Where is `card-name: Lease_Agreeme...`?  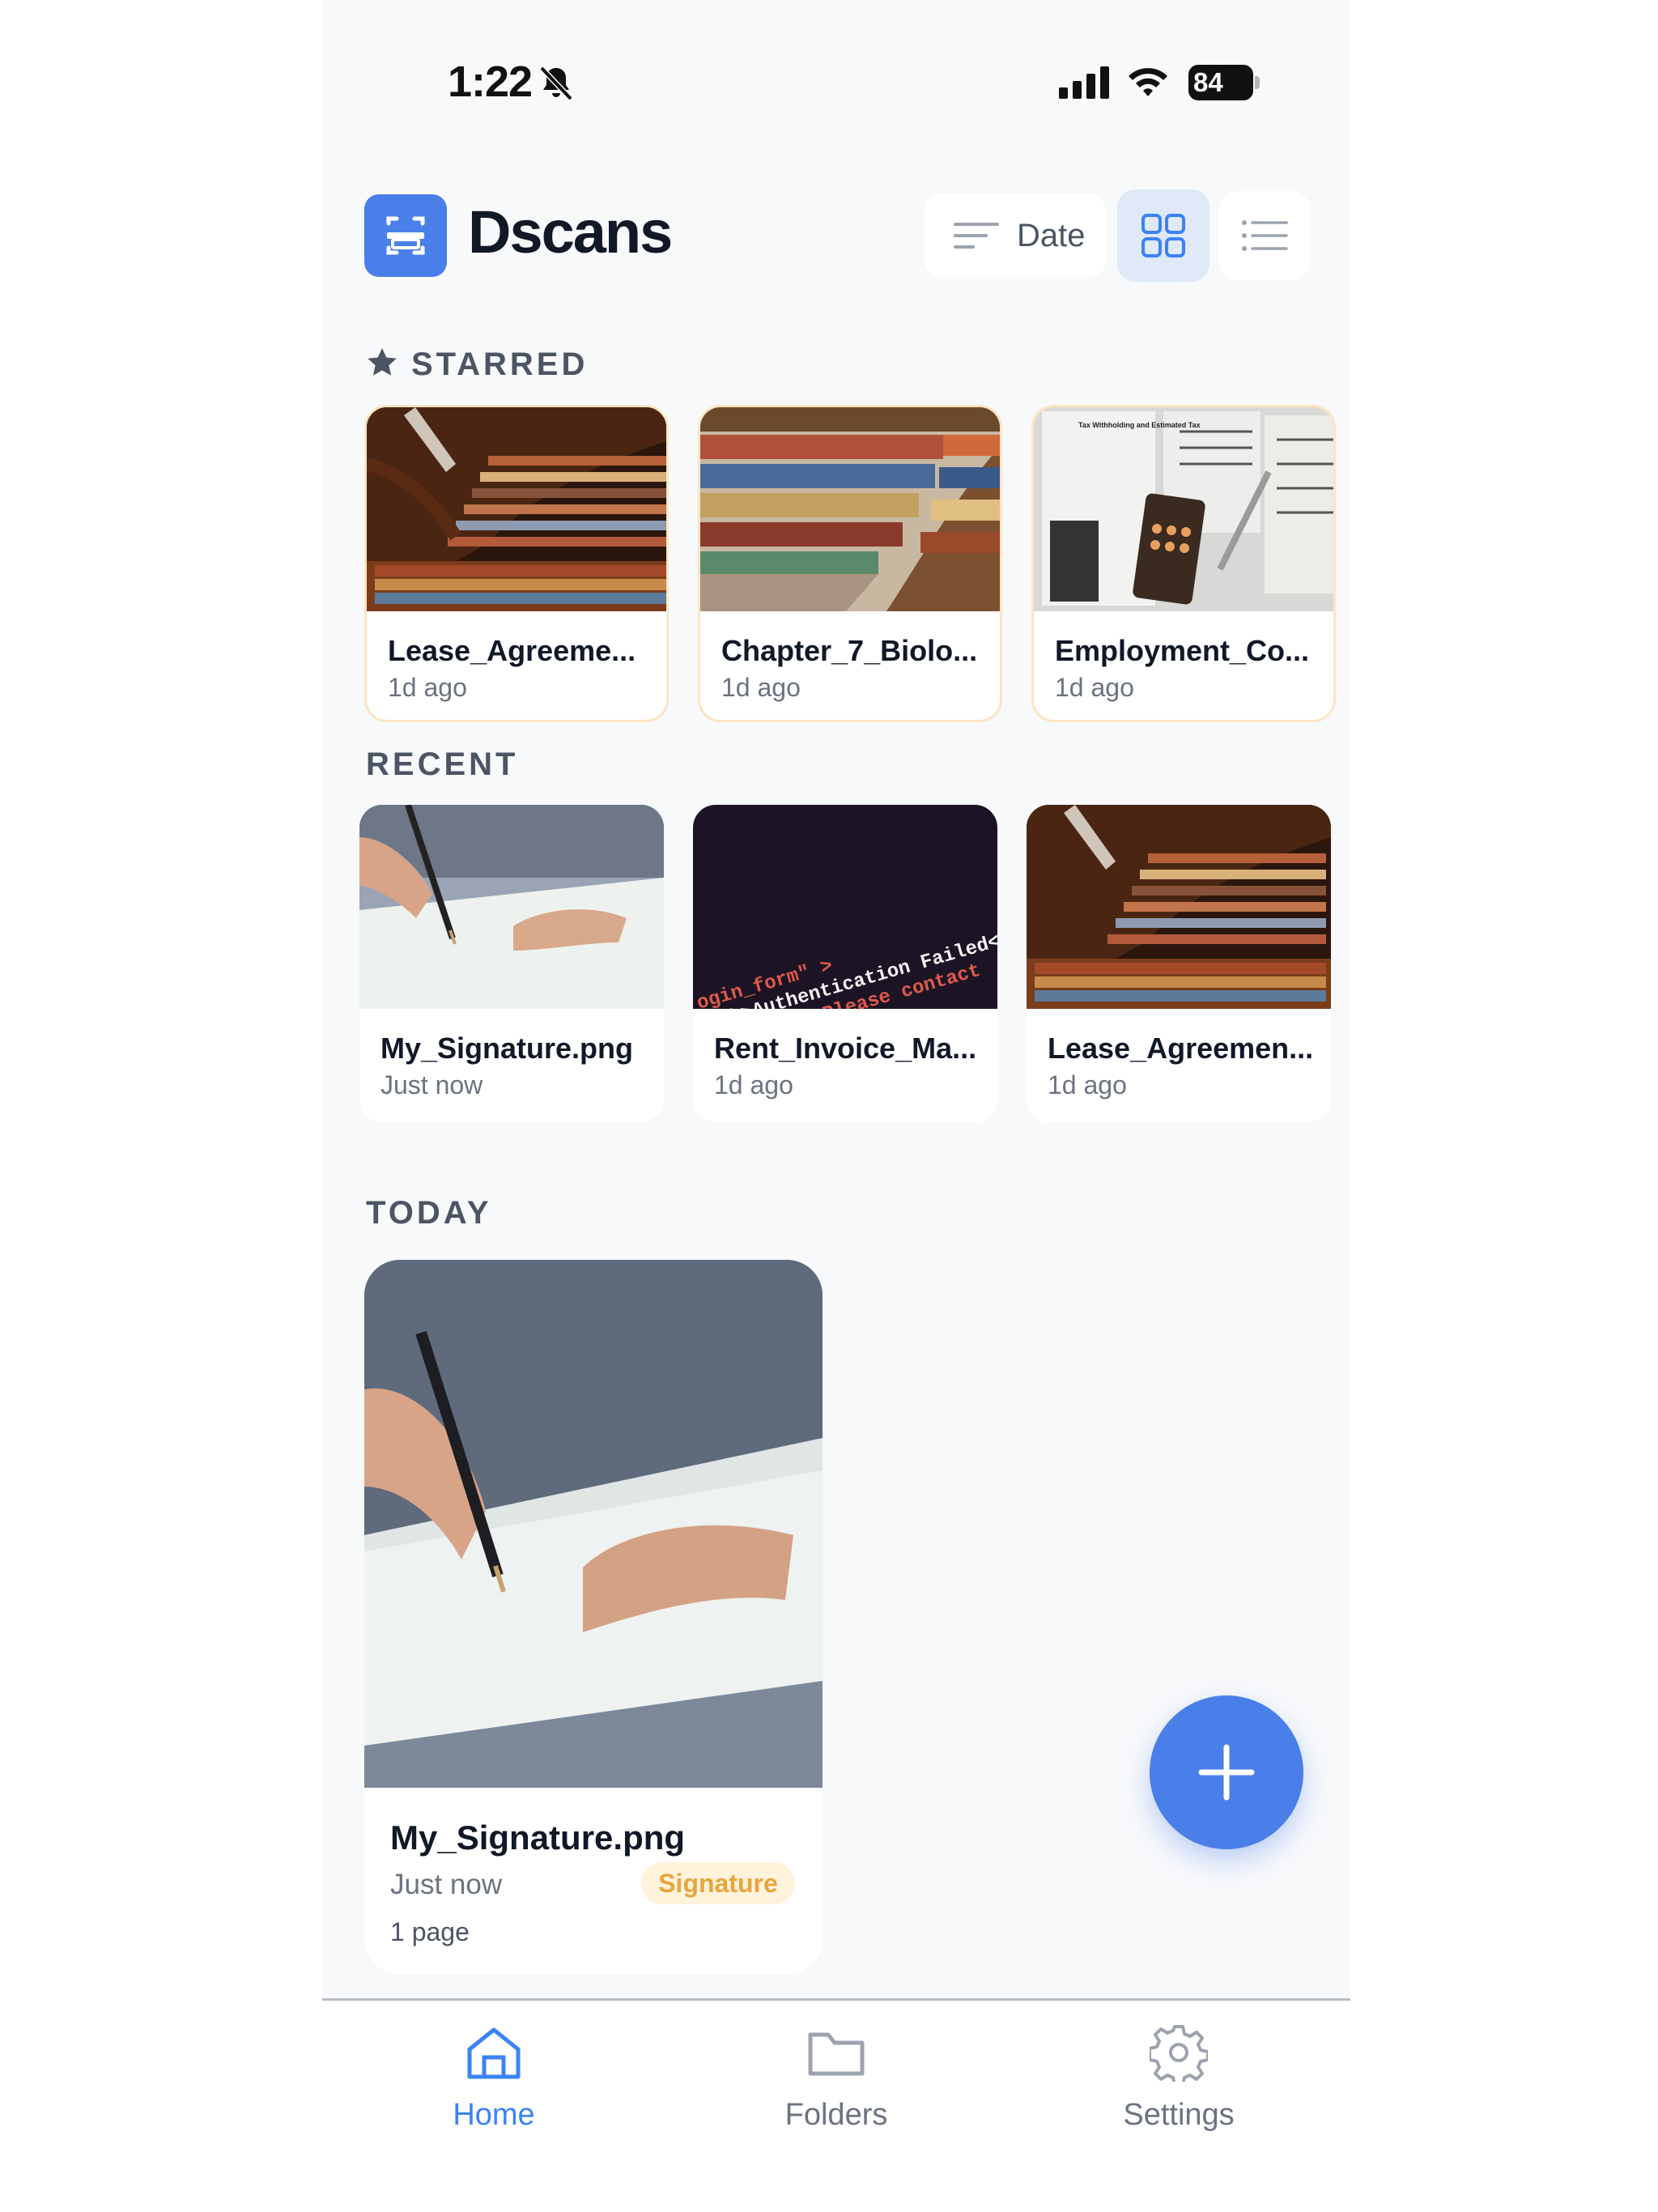 card-name: Lease_Agreeme... is located at coordinates (512, 651).